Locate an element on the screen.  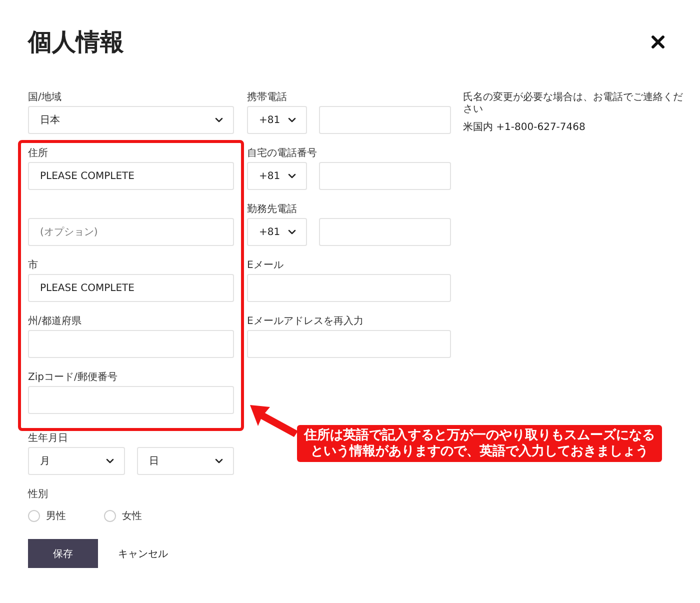
phone-number: 米国内 +1-800-627-7468 is located at coordinates (524, 127).